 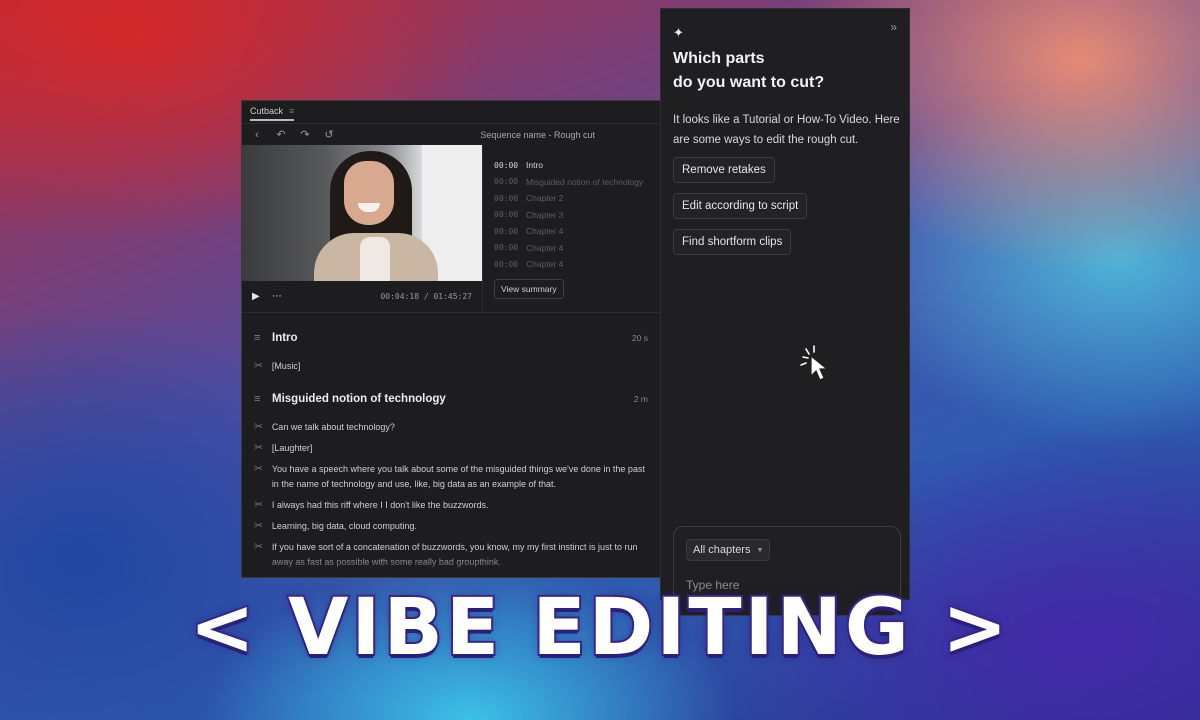 What do you see at coordinates (362, 296) in the screenshot?
I see `player-controls: ▶ ⋯ 00:04:18 / 01:45:27` at bounding box center [362, 296].